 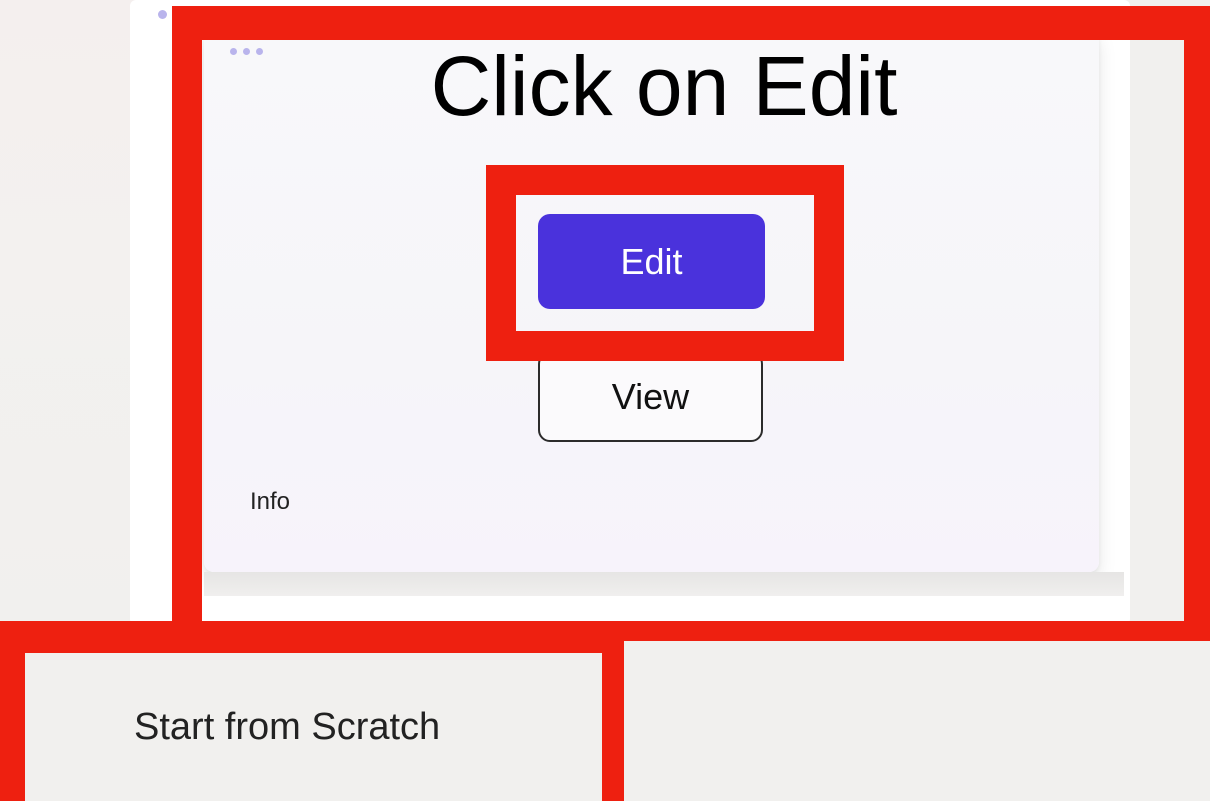 What do you see at coordinates (270, 502) in the screenshot?
I see `info-link: Info` at bounding box center [270, 502].